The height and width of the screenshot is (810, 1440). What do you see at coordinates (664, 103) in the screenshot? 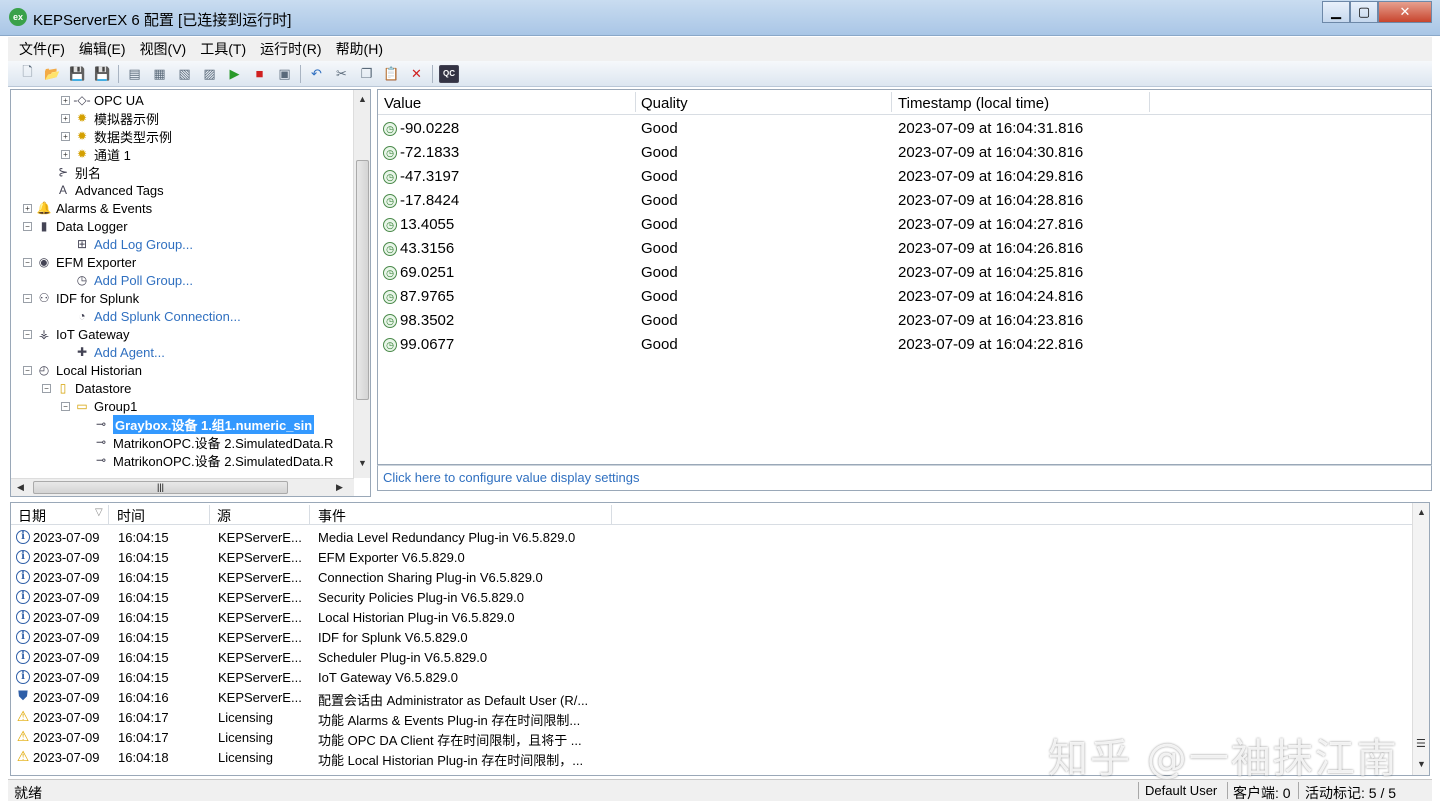
I see `header-quality: Quality` at bounding box center [664, 103].